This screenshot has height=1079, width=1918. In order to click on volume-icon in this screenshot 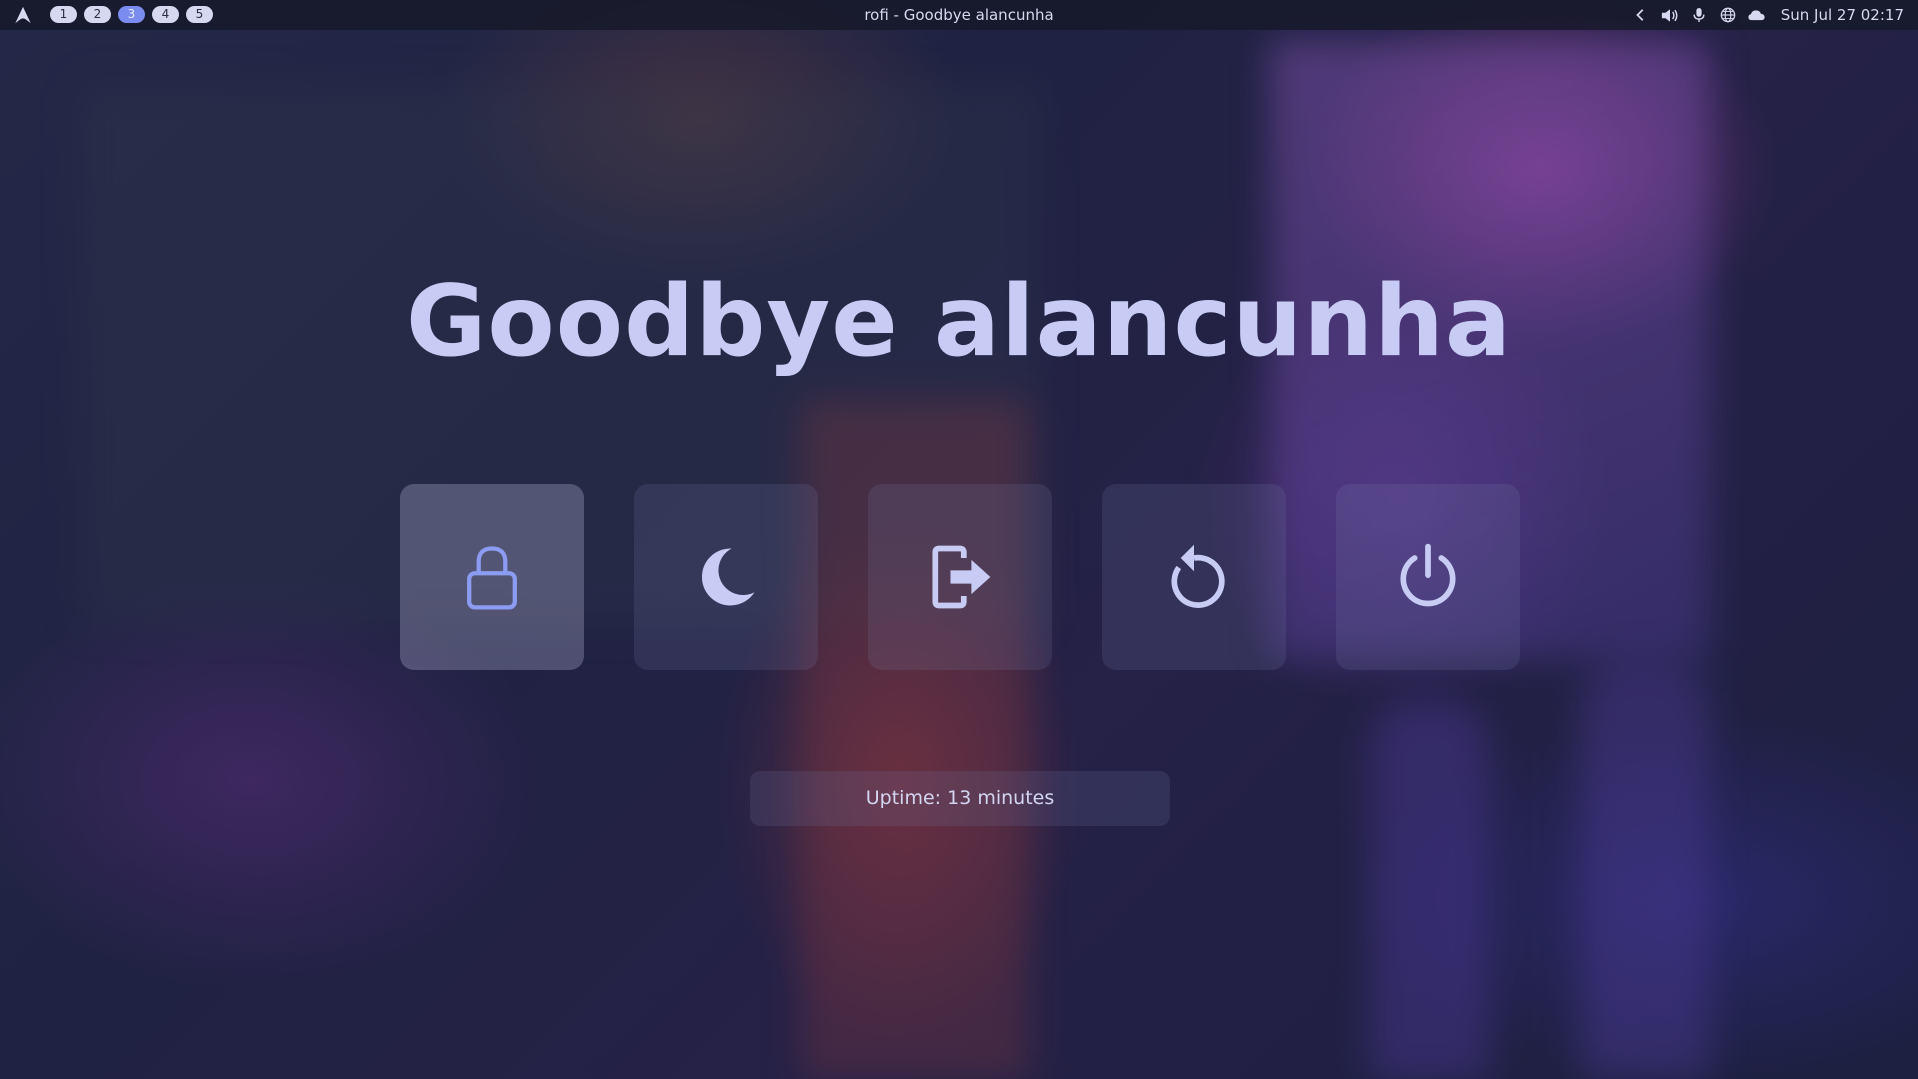, I will do `click(1670, 15)`.